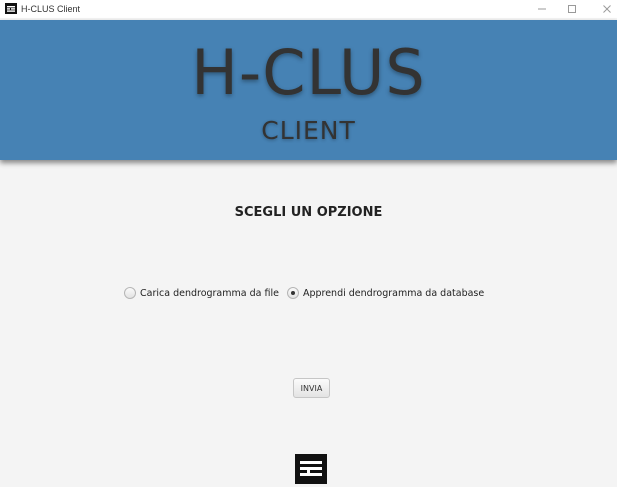  I want to click on app-logo-icon, so click(11, 8).